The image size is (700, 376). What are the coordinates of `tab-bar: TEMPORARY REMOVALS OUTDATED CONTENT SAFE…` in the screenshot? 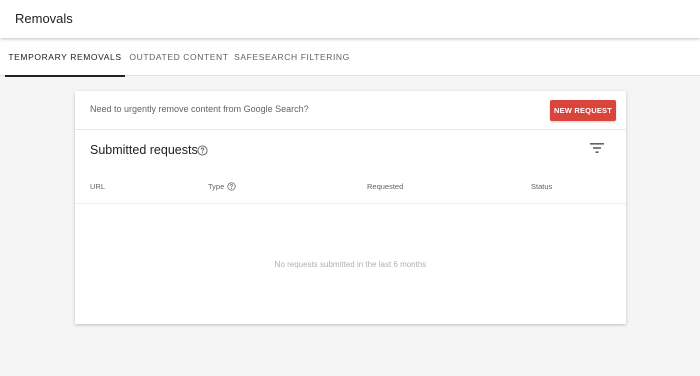 It's located at (350, 57).